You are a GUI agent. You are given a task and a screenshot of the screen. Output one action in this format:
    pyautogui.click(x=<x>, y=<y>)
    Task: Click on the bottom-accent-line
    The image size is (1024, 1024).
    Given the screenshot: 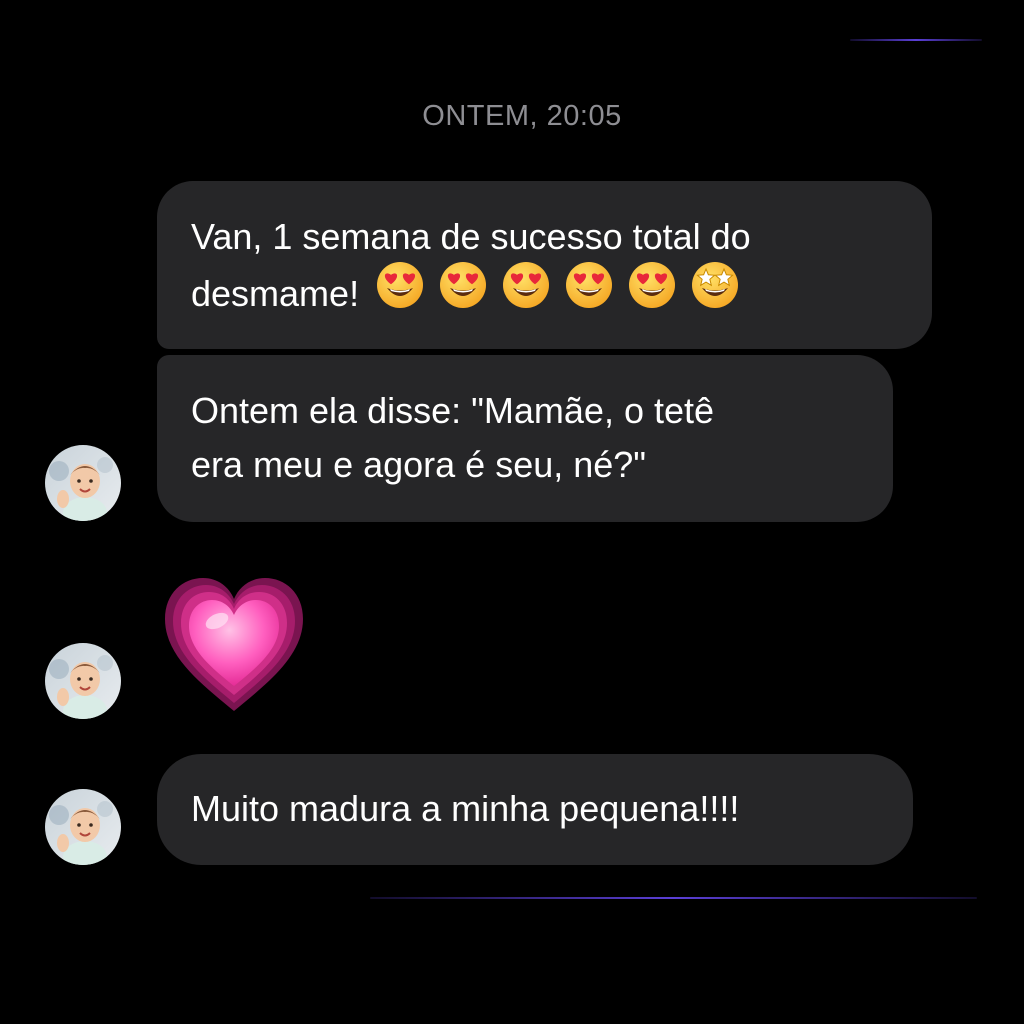 What is the action you would take?
    pyautogui.click(x=673, y=898)
    